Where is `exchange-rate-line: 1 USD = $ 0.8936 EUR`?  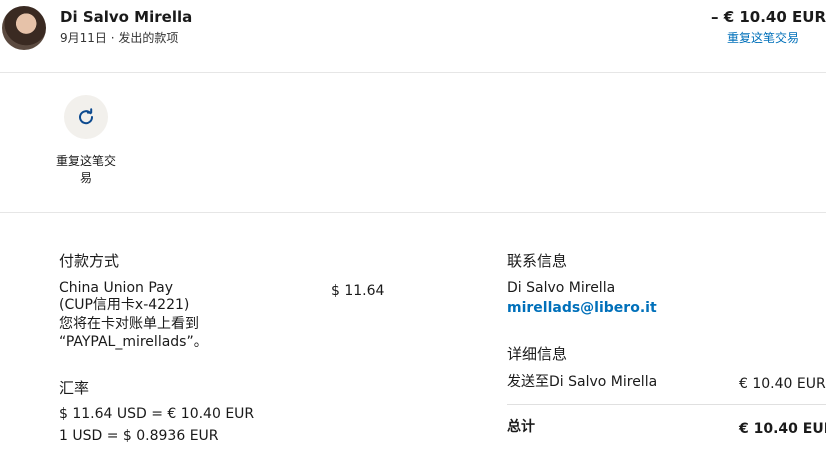 exchange-rate-line: 1 USD = $ 0.8936 EUR is located at coordinates (139, 436).